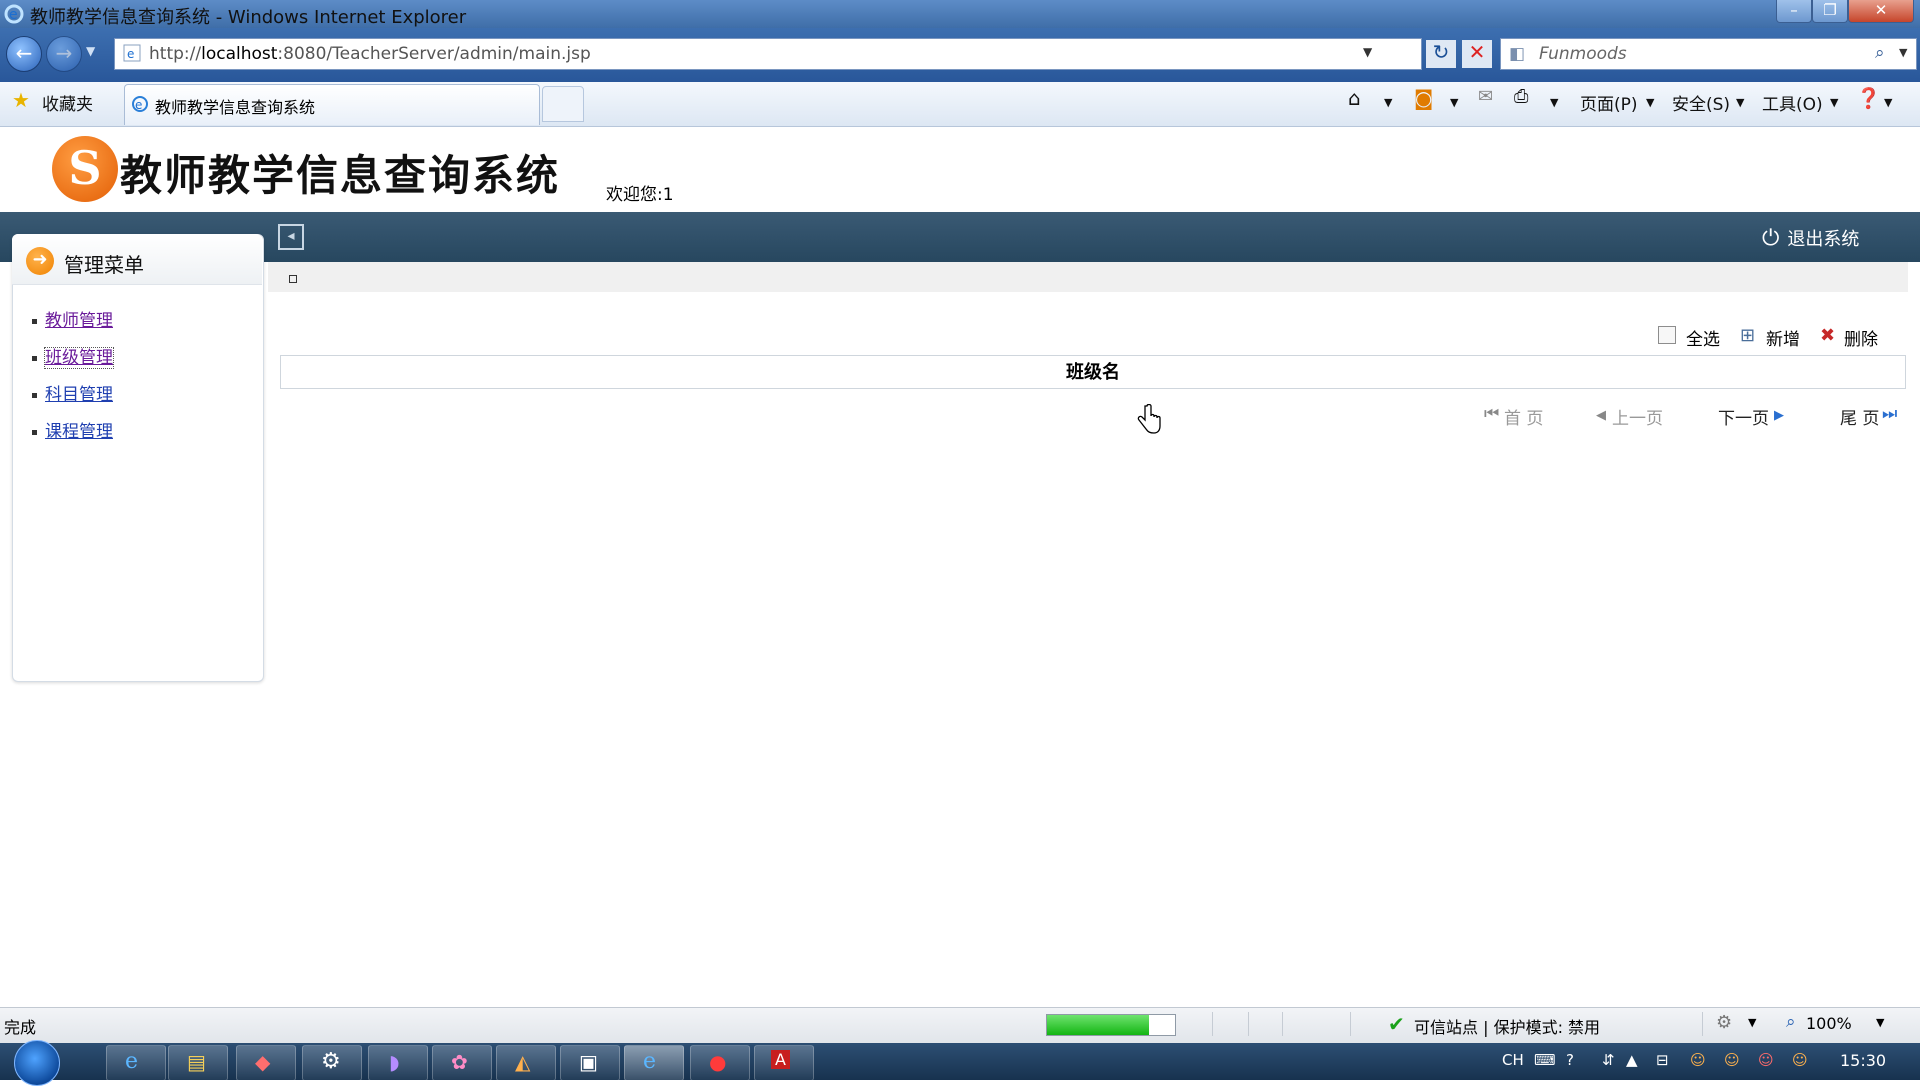 Image resolution: width=1920 pixels, height=1086 pixels. What do you see at coordinates (67, 102) in the screenshot?
I see `favorites-button: 收藏夹` at bounding box center [67, 102].